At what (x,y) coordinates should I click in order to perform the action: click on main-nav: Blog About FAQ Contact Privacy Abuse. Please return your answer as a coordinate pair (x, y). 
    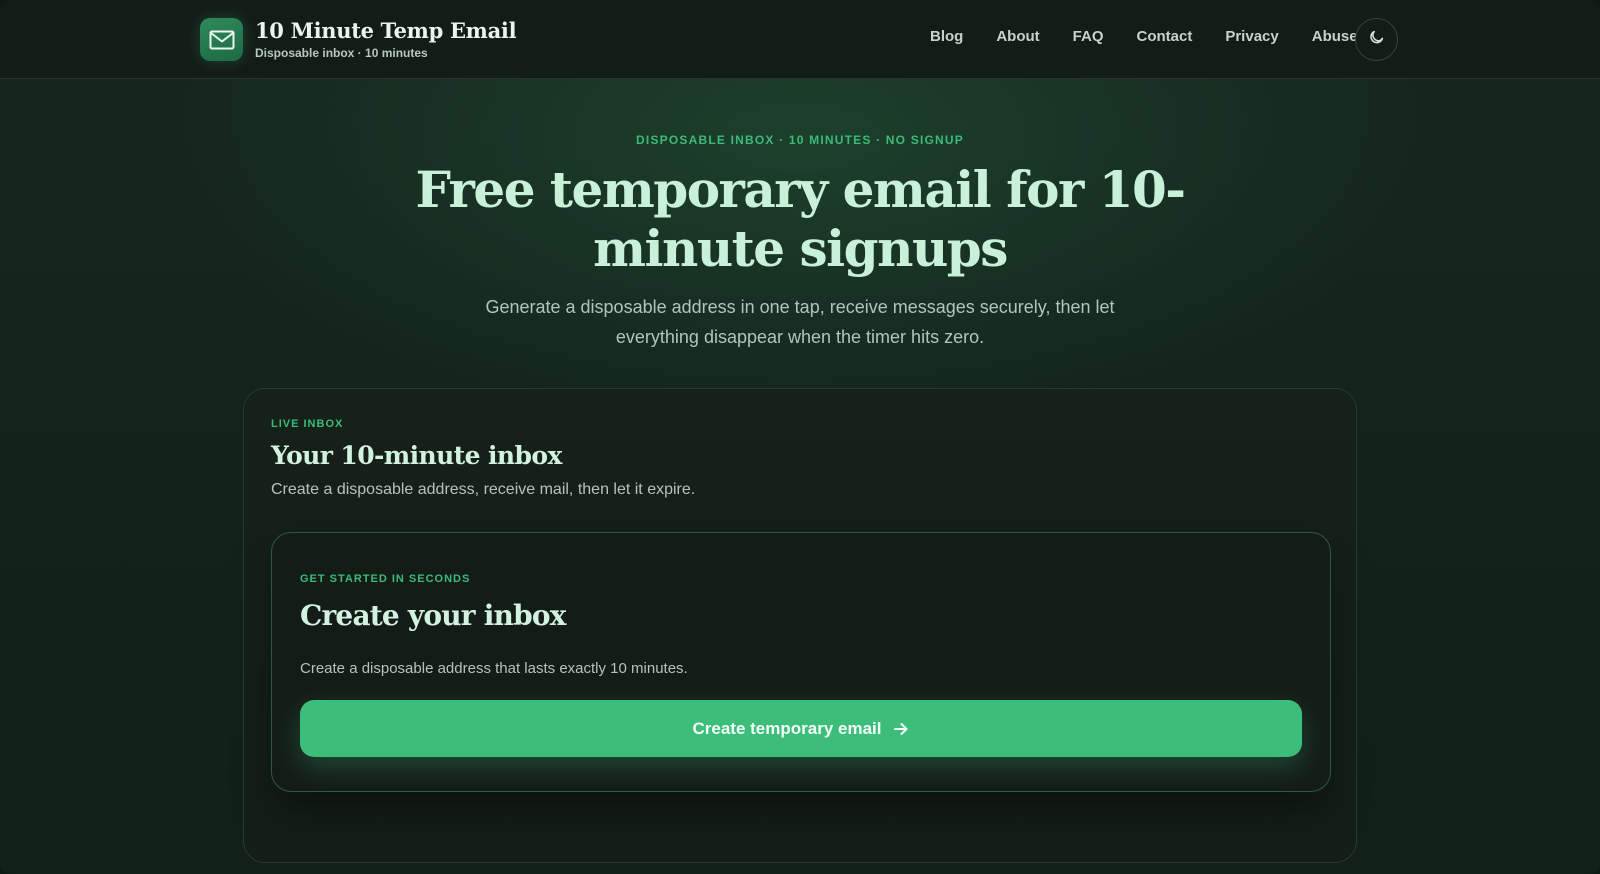
    Looking at the image, I should click on (1160, 36).